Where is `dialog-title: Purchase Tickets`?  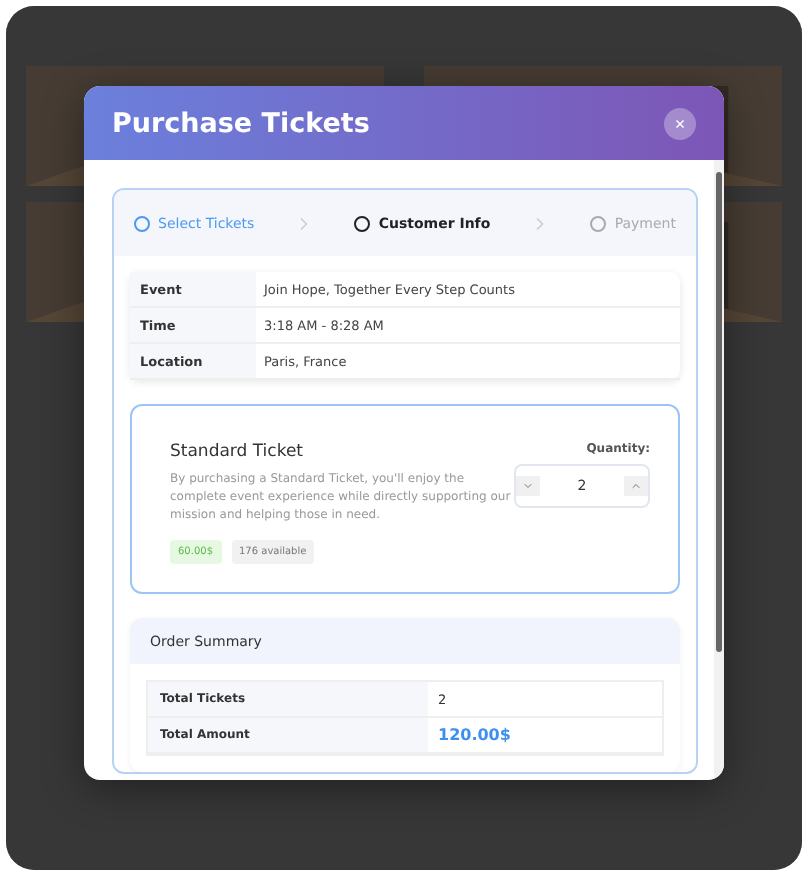
dialog-title: Purchase Tickets is located at coordinates (241, 123).